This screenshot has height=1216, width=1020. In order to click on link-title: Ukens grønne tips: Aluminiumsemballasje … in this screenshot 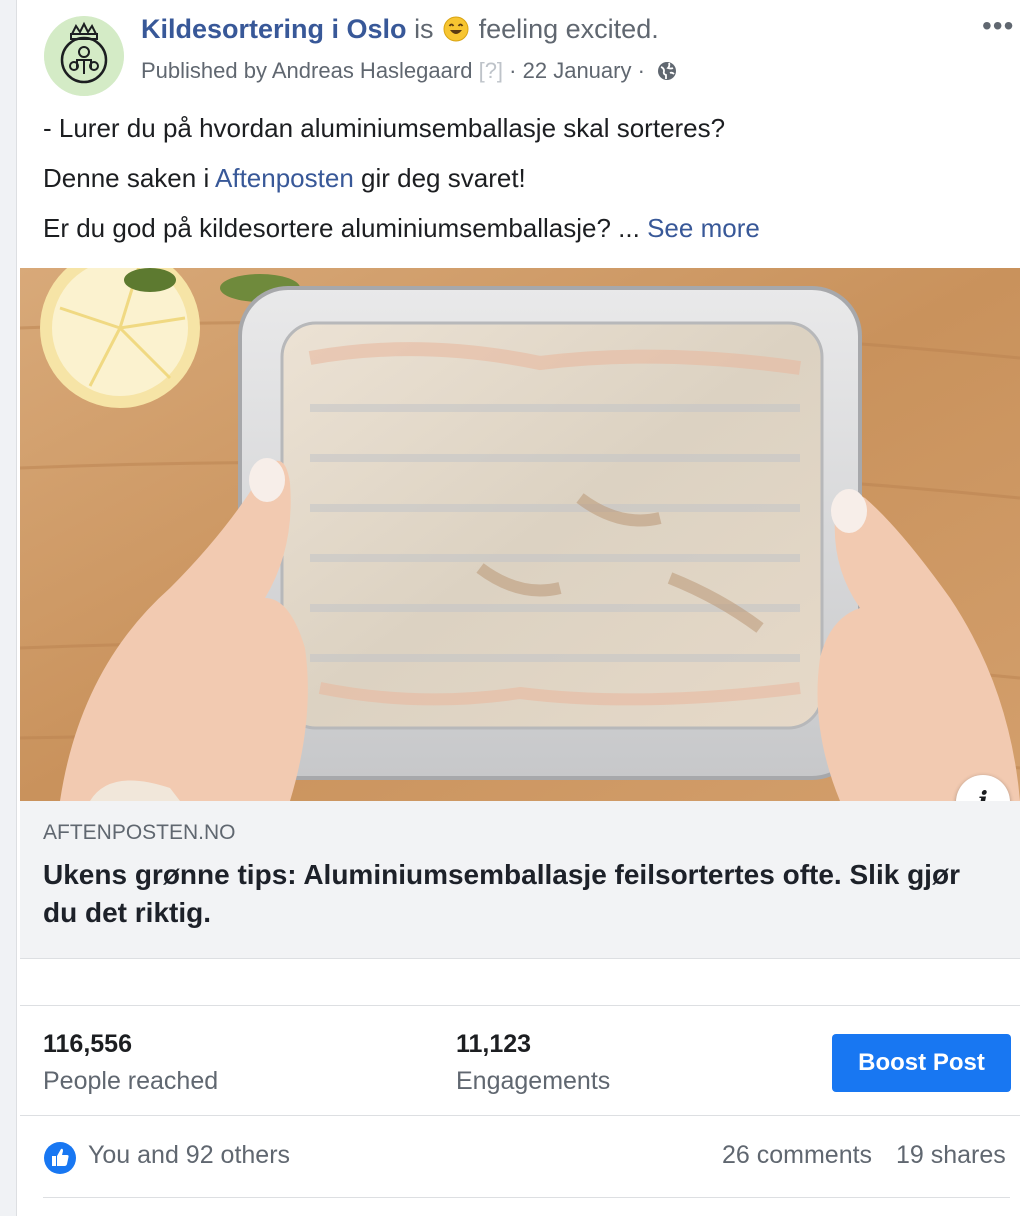, I will do `click(518, 894)`.